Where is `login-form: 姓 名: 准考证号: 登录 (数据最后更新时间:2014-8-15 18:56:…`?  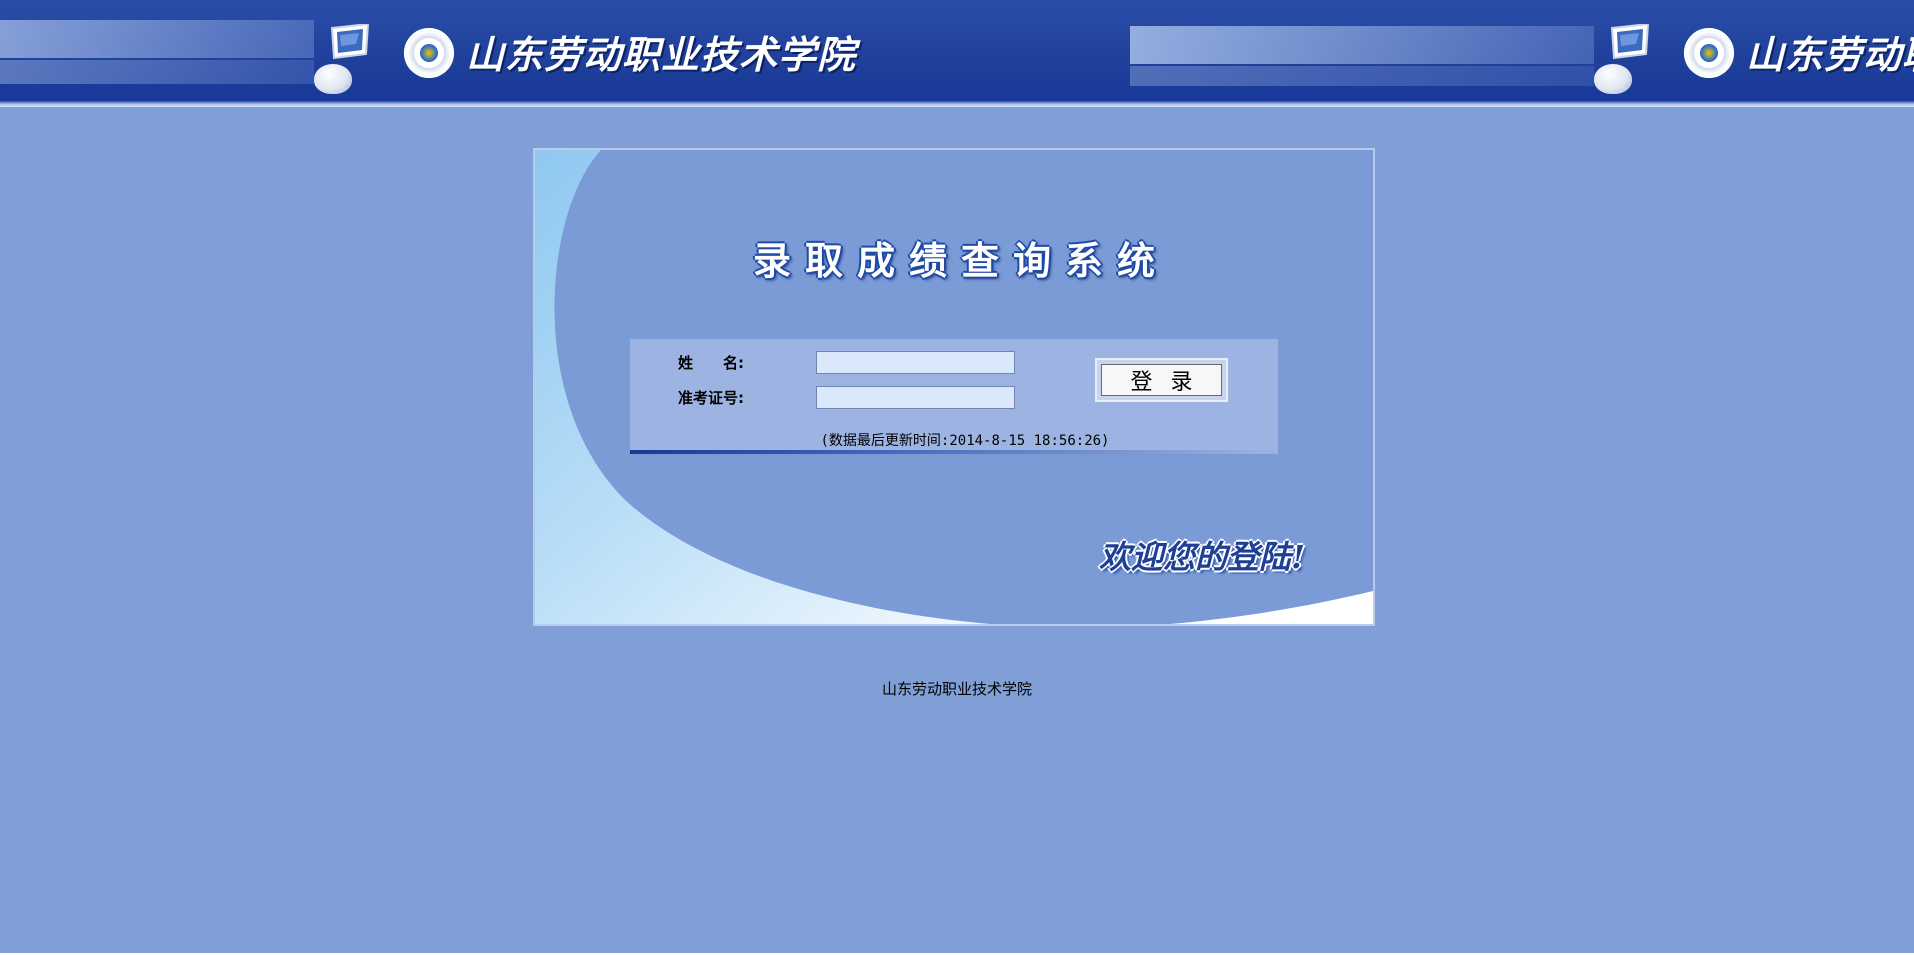 login-form: 姓 名: 准考证号: 登录 (数据最后更新时间:2014-8-15 18:56:… is located at coordinates (954, 396).